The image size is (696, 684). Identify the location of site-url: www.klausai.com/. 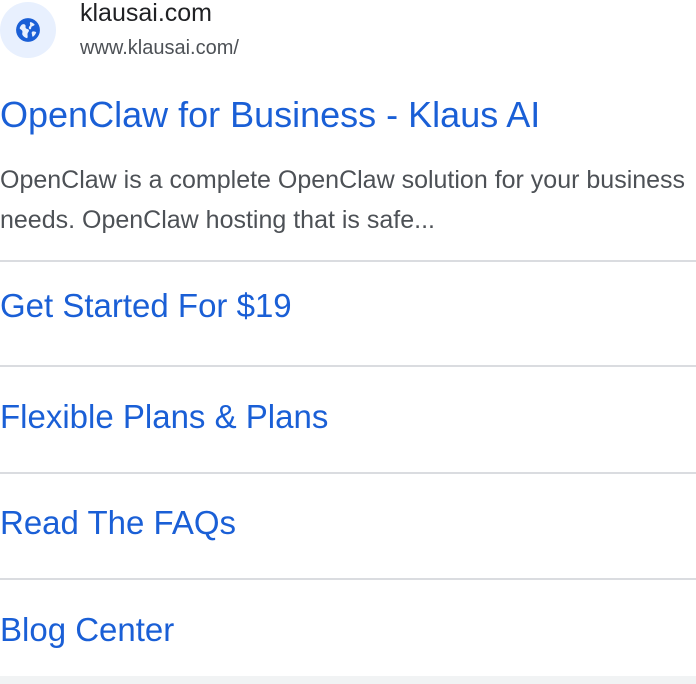
(159, 48).